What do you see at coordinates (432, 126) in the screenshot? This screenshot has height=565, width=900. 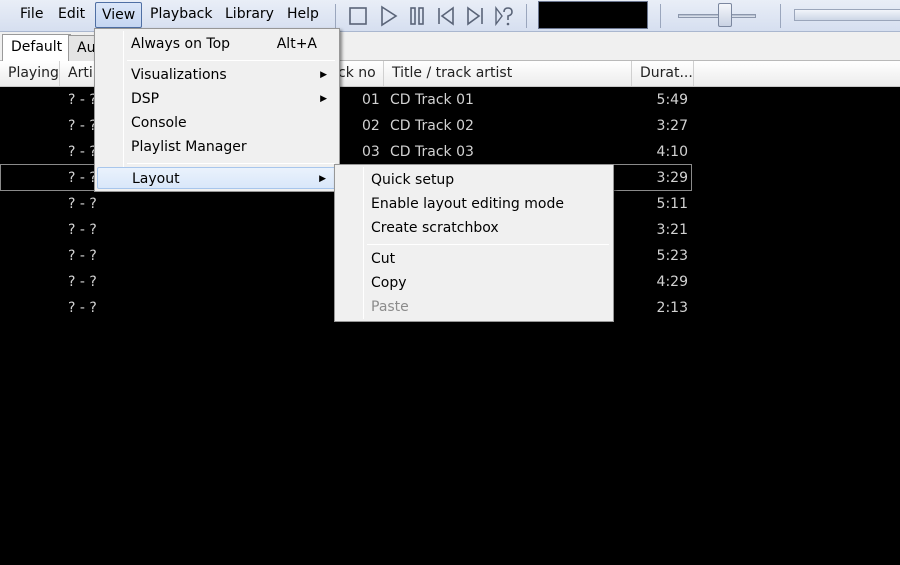 I see `row-title: CD Track 02` at bounding box center [432, 126].